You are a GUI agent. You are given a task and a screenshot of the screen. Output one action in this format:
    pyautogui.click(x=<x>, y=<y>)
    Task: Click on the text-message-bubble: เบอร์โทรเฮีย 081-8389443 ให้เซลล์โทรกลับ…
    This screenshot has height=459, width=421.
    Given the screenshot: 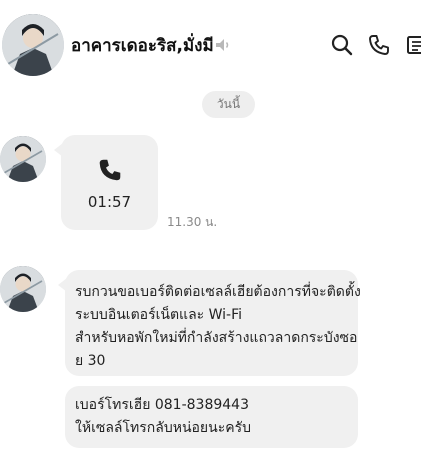 What is the action you would take?
    pyautogui.click(x=211, y=417)
    